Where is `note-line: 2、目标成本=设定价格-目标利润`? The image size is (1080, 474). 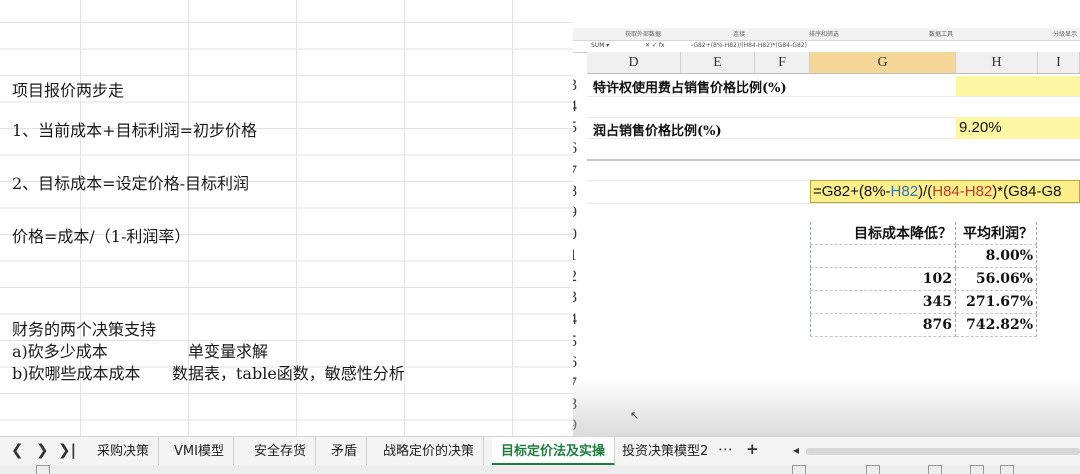 note-line: 2、目标成本=设定价格-目标利润 is located at coordinates (130, 183).